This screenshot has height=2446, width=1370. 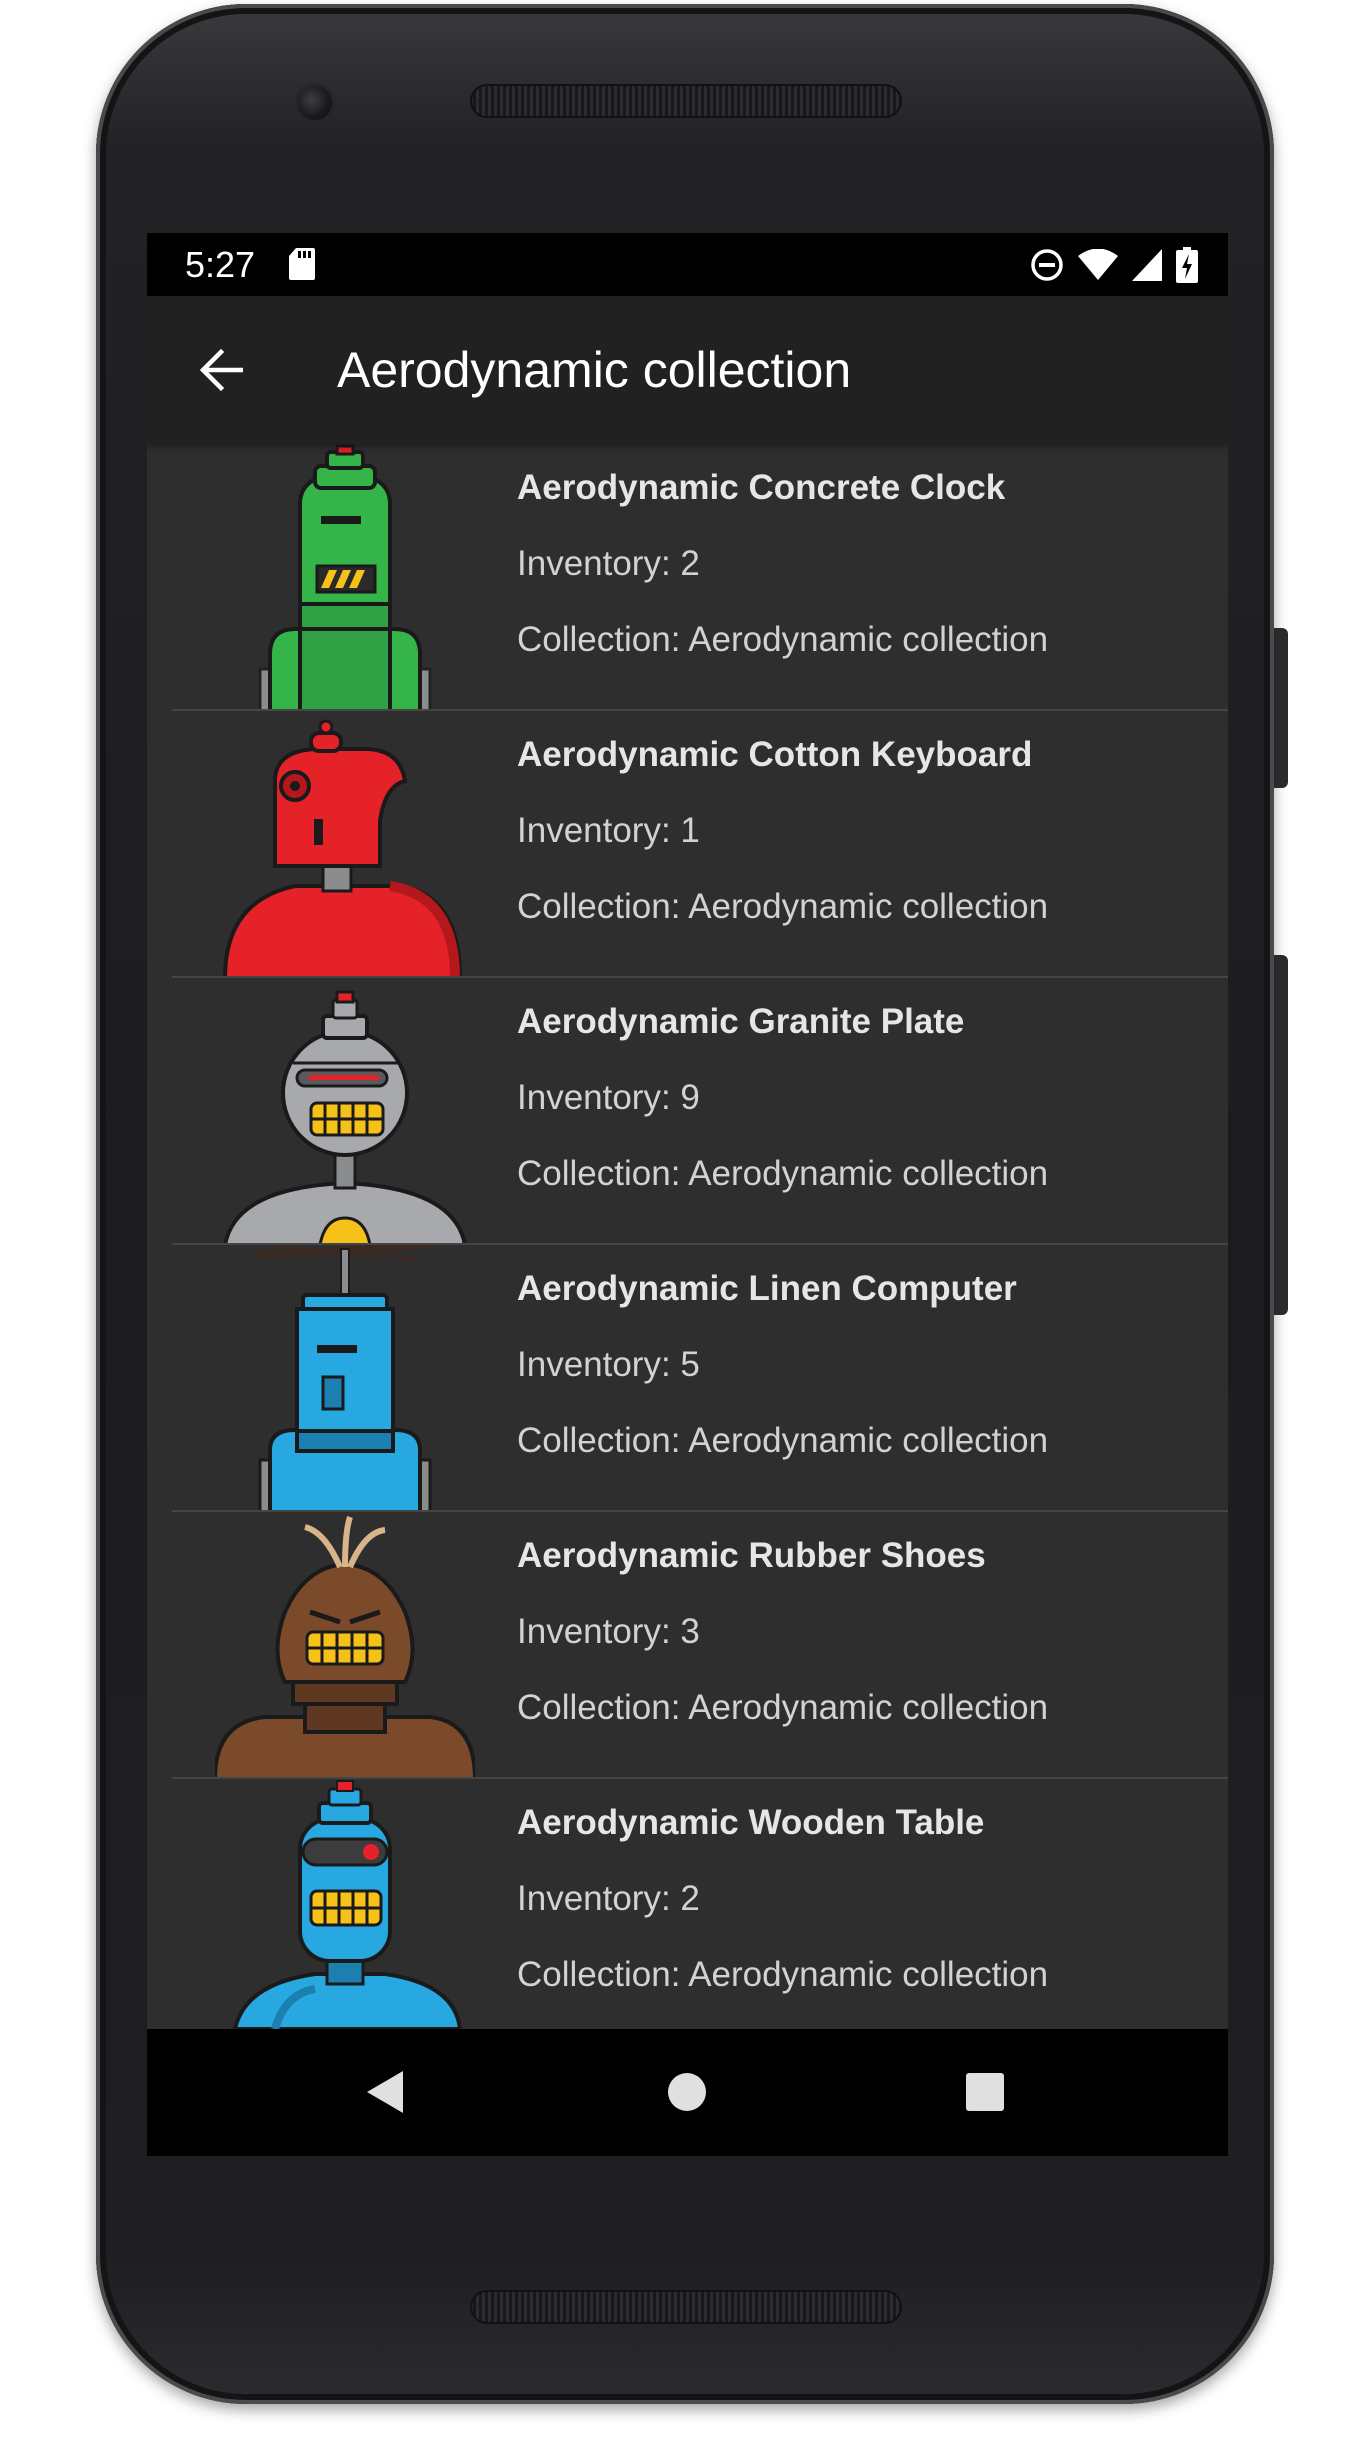 I want to click on arrow-back-icon, so click(x=221, y=370).